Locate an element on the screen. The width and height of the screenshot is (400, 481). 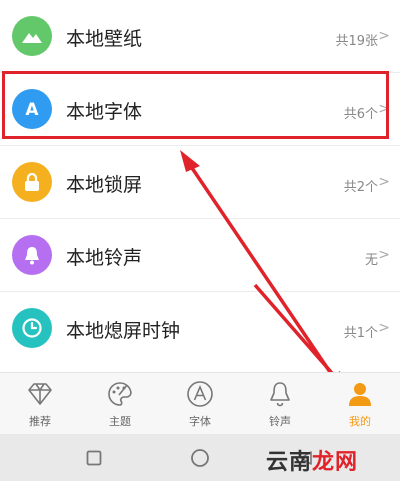
list-item-label: 本地壁纸 is located at coordinates (104, 39).